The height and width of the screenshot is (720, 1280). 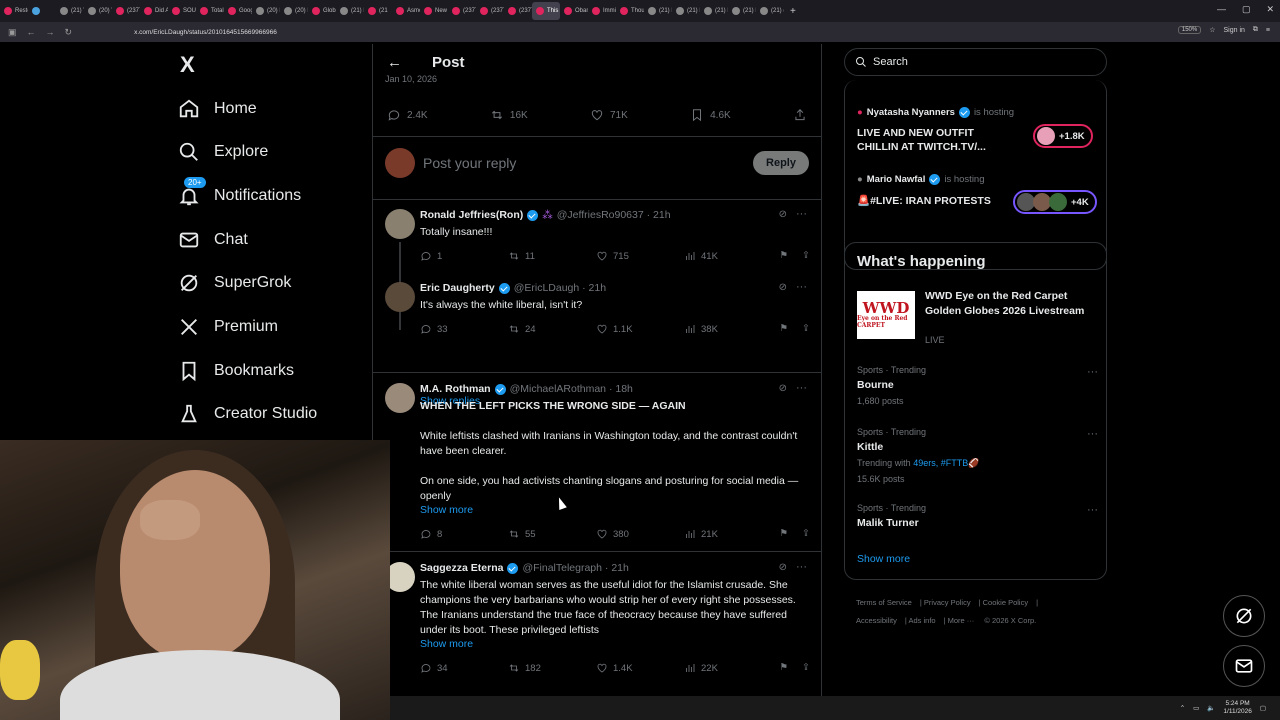 What do you see at coordinates (266, 11) in the screenshot?
I see `browser-tab: (20) H` at bounding box center [266, 11].